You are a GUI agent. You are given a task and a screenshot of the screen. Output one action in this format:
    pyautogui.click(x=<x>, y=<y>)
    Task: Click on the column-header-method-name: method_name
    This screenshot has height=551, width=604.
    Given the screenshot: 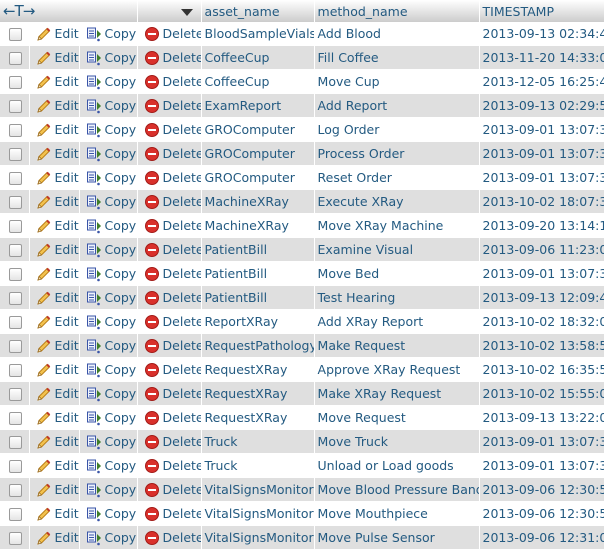 What is the action you would take?
    pyautogui.click(x=397, y=11)
    